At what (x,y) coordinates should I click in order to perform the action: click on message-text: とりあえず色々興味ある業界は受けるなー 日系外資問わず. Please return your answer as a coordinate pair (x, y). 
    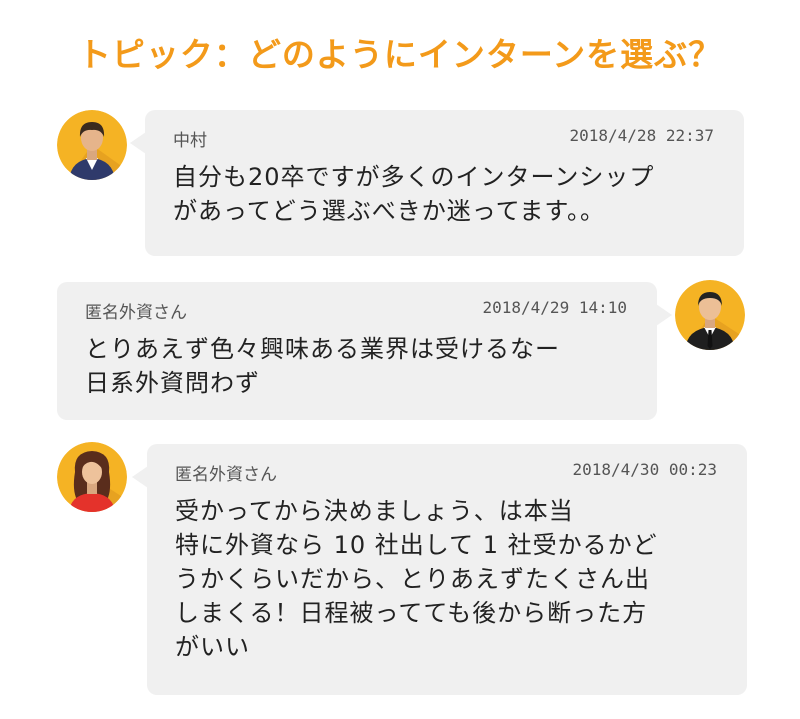
    Looking at the image, I should click on (322, 366).